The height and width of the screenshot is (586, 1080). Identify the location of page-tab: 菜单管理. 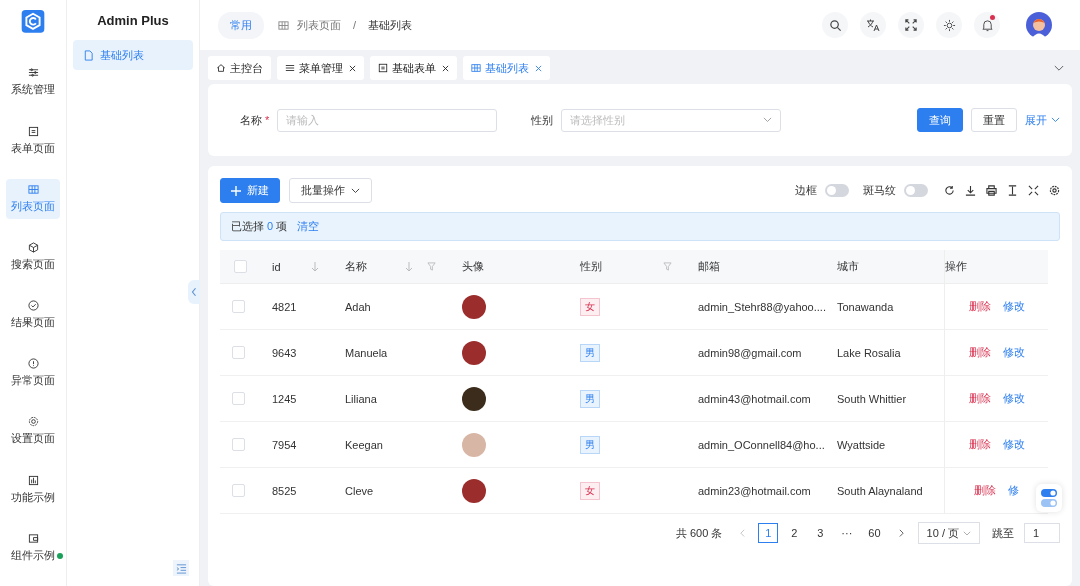
(320, 68).